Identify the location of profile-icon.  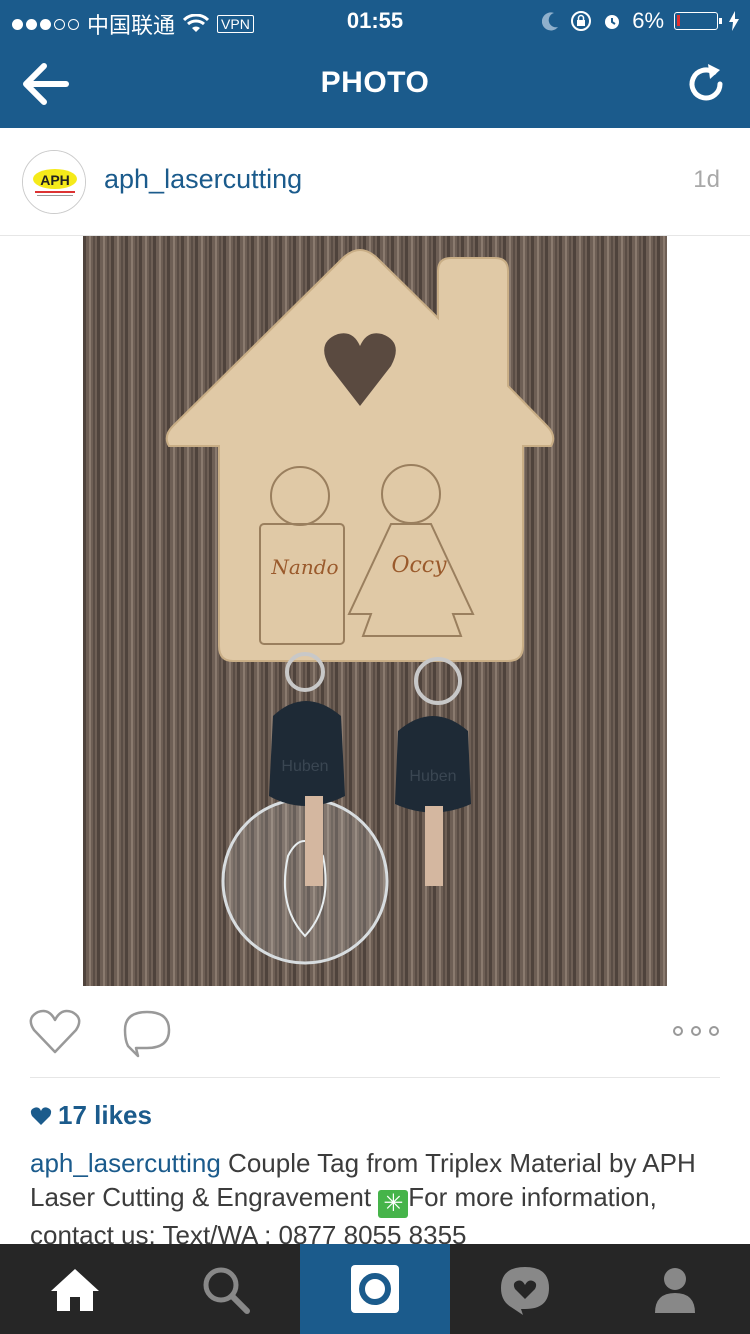
(675, 1290).